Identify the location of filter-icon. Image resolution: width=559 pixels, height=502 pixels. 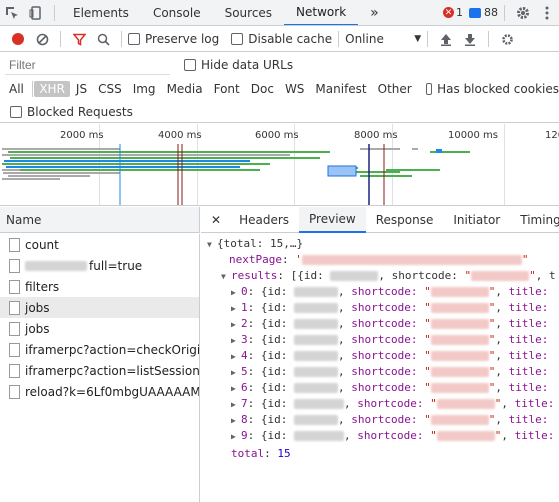
(79, 39).